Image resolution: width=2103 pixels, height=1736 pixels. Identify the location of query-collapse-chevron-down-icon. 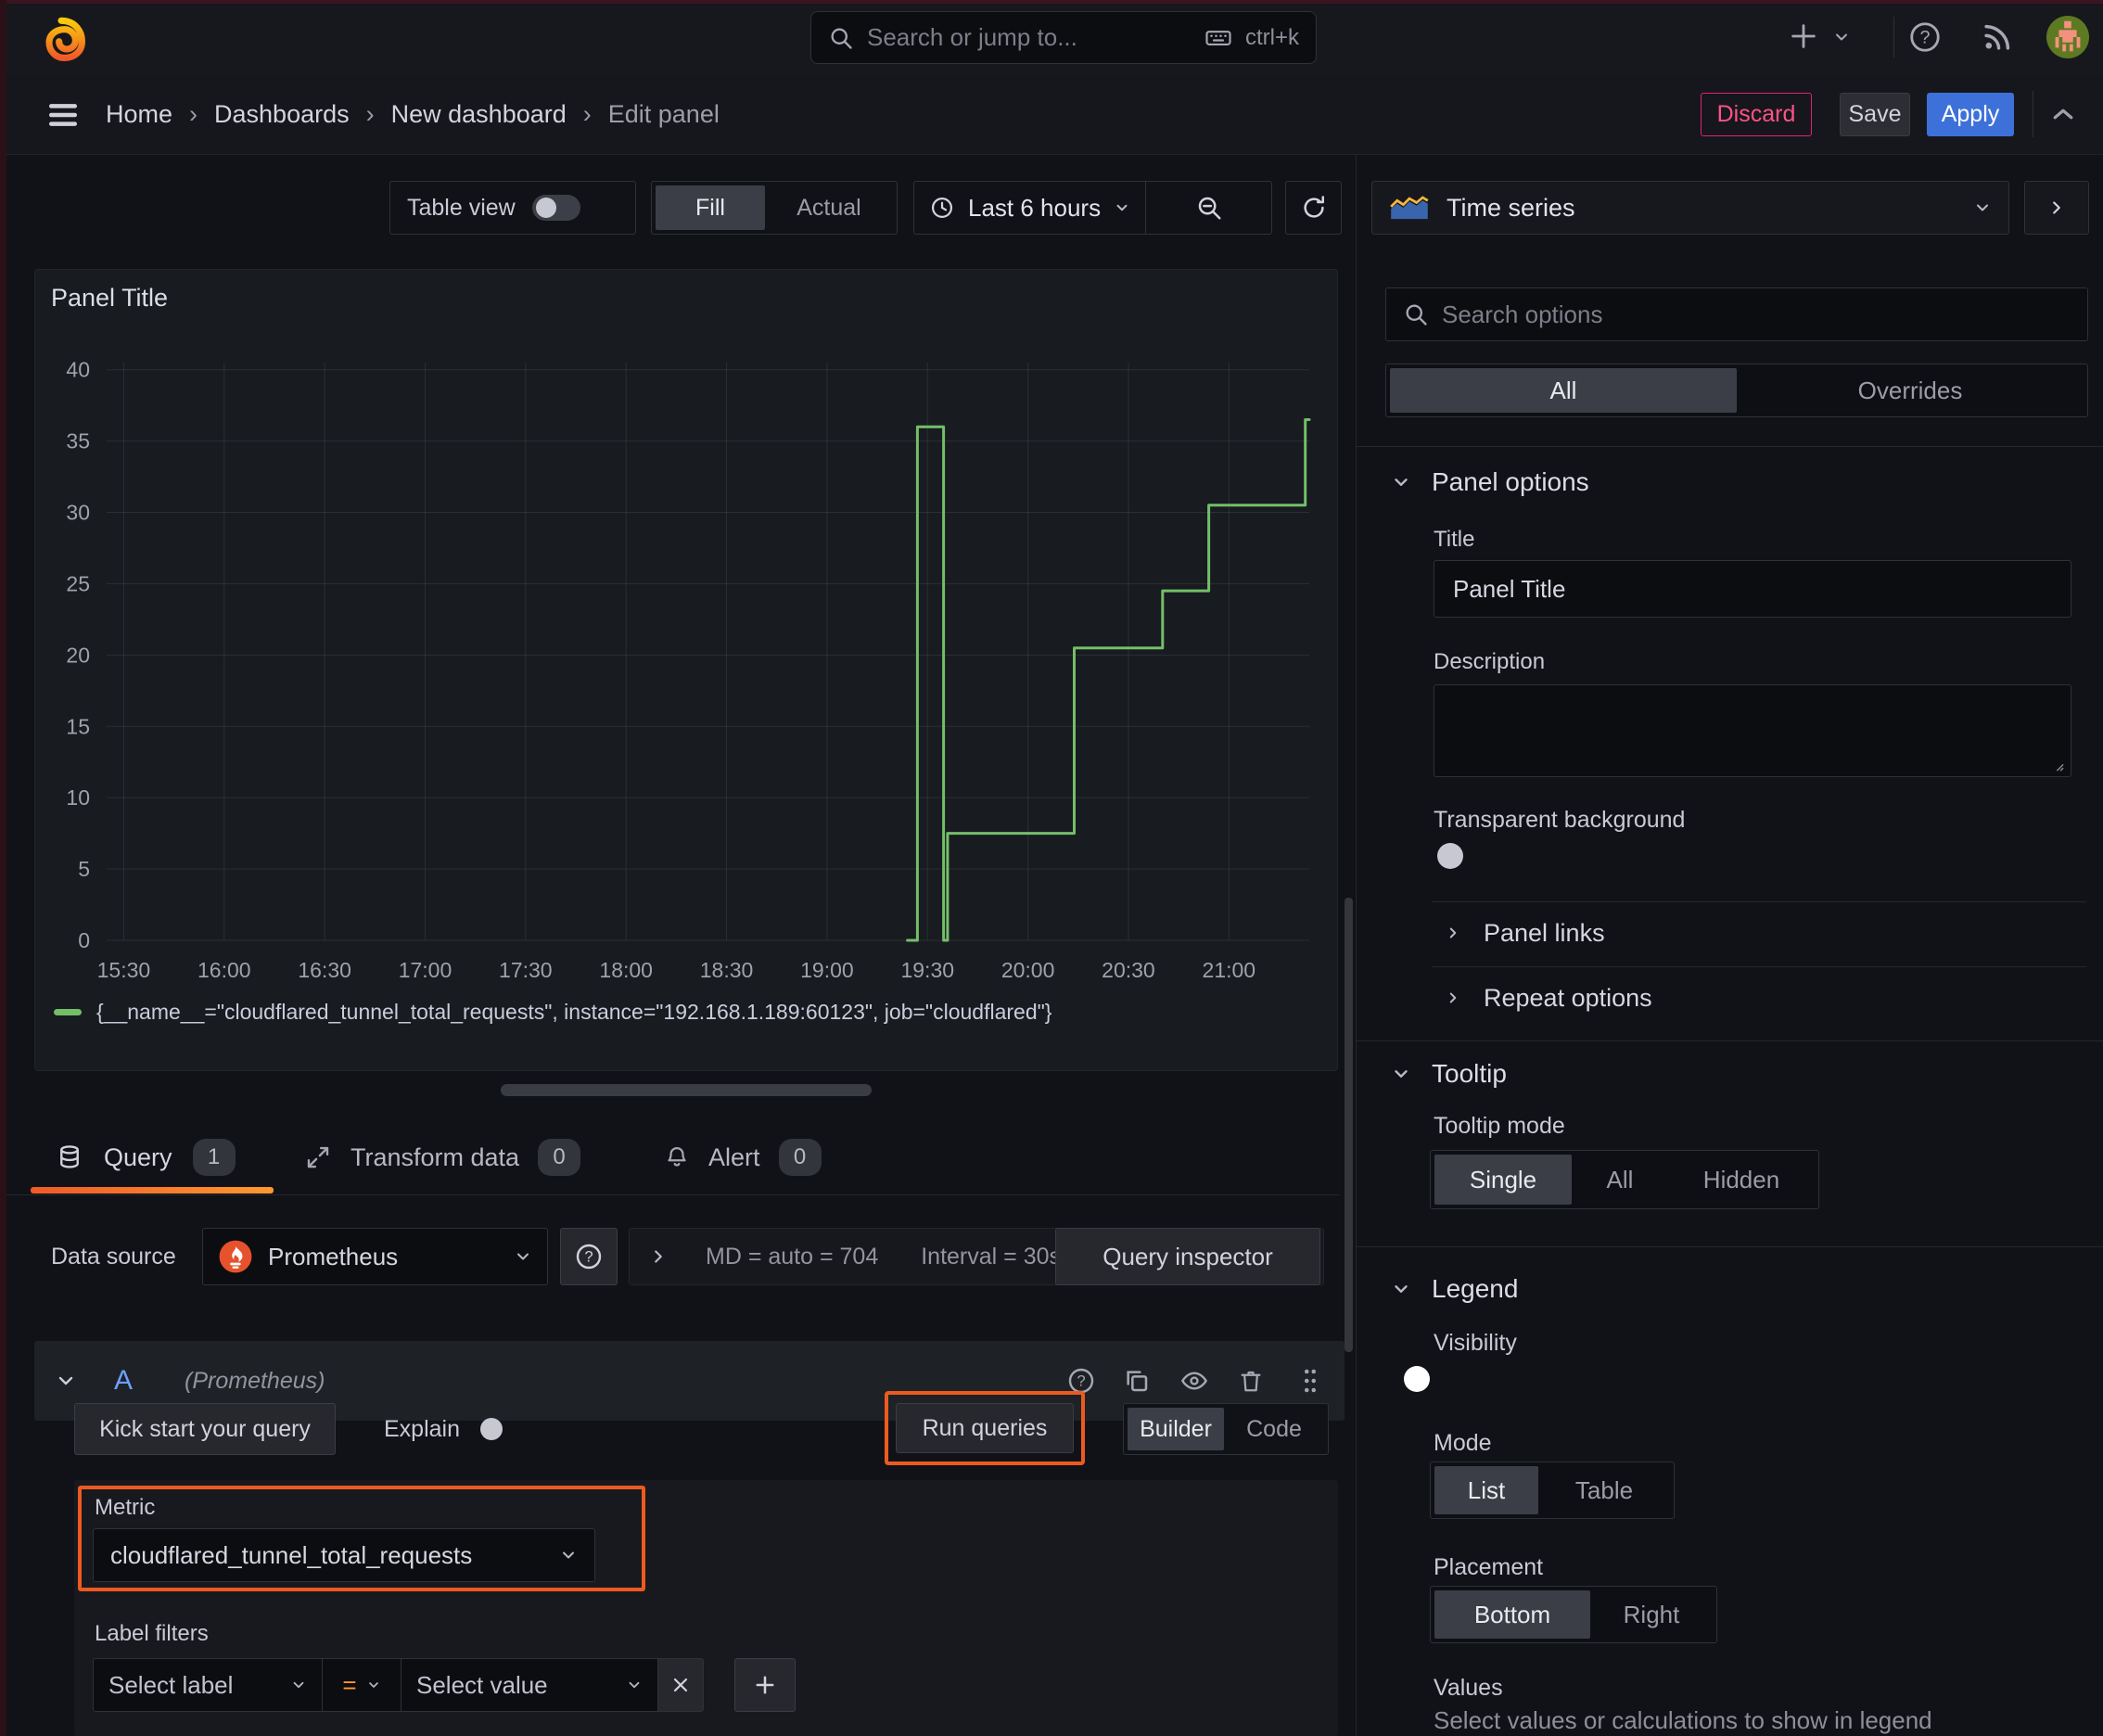
(66, 1381).